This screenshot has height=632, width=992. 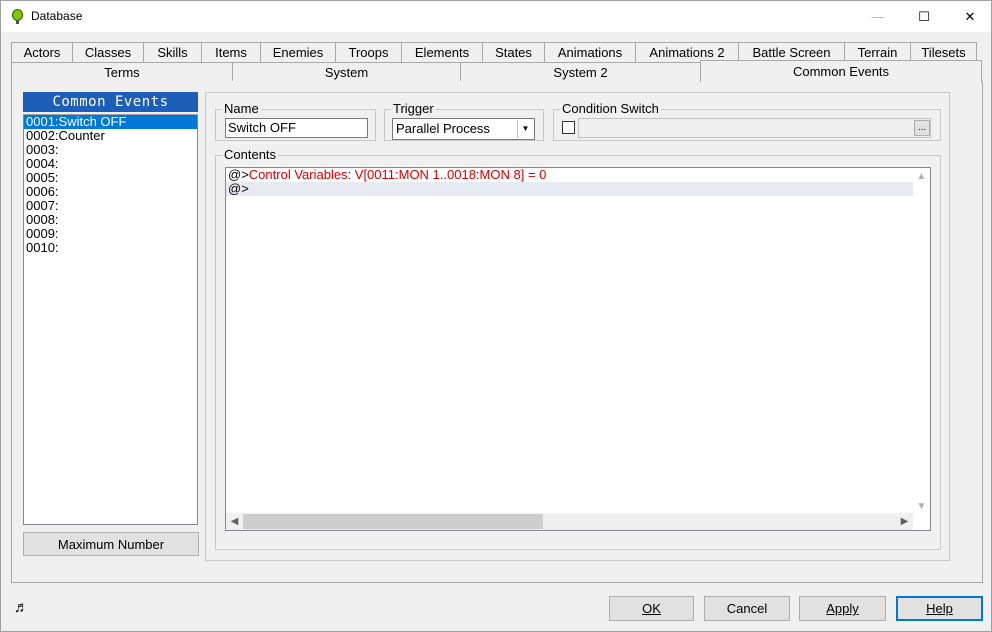 What do you see at coordinates (921, 506) in the screenshot?
I see `scroll-down-icon: ▼` at bounding box center [921, 506].